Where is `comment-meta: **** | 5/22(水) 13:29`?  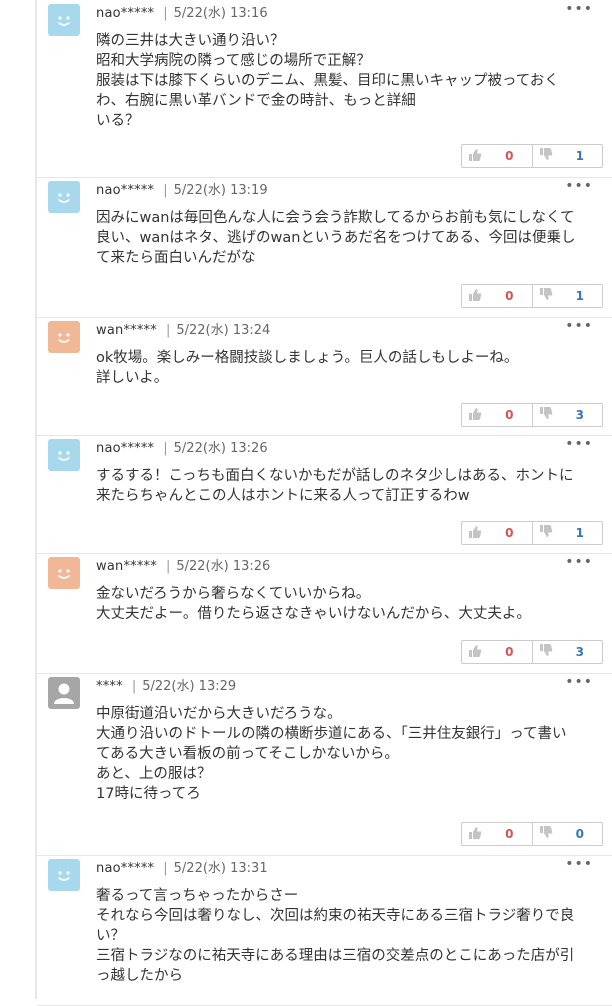 comment-meta: **** | 5/22(水) 13:29 is located at coordinates (166, 687).